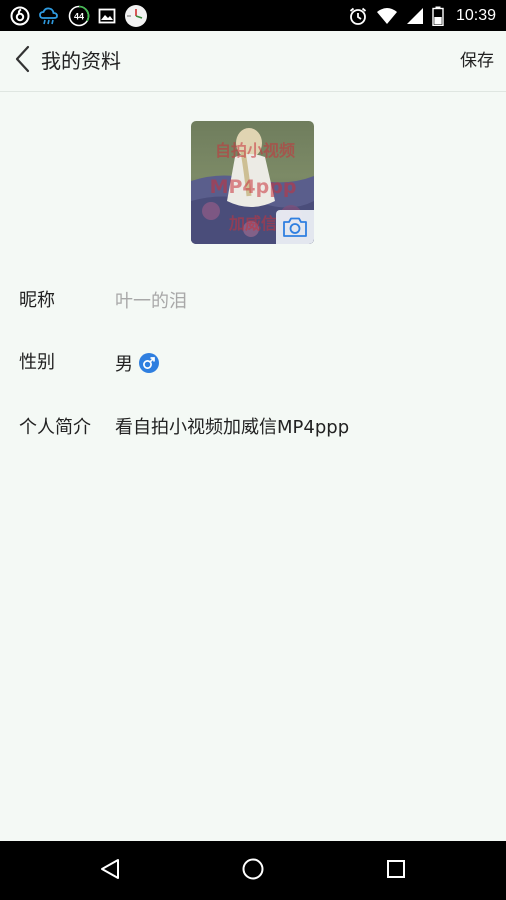  I want to click on male-icon, so click(149, 363).